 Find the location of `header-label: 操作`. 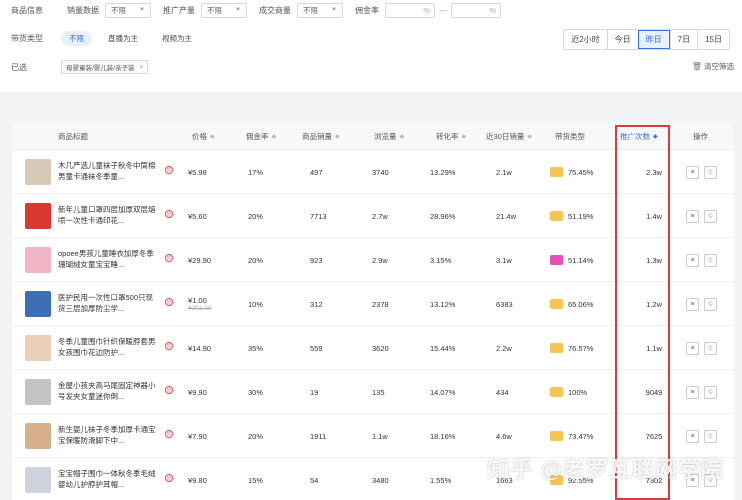

header-label: 操作 is located at coordinates (700, 136).